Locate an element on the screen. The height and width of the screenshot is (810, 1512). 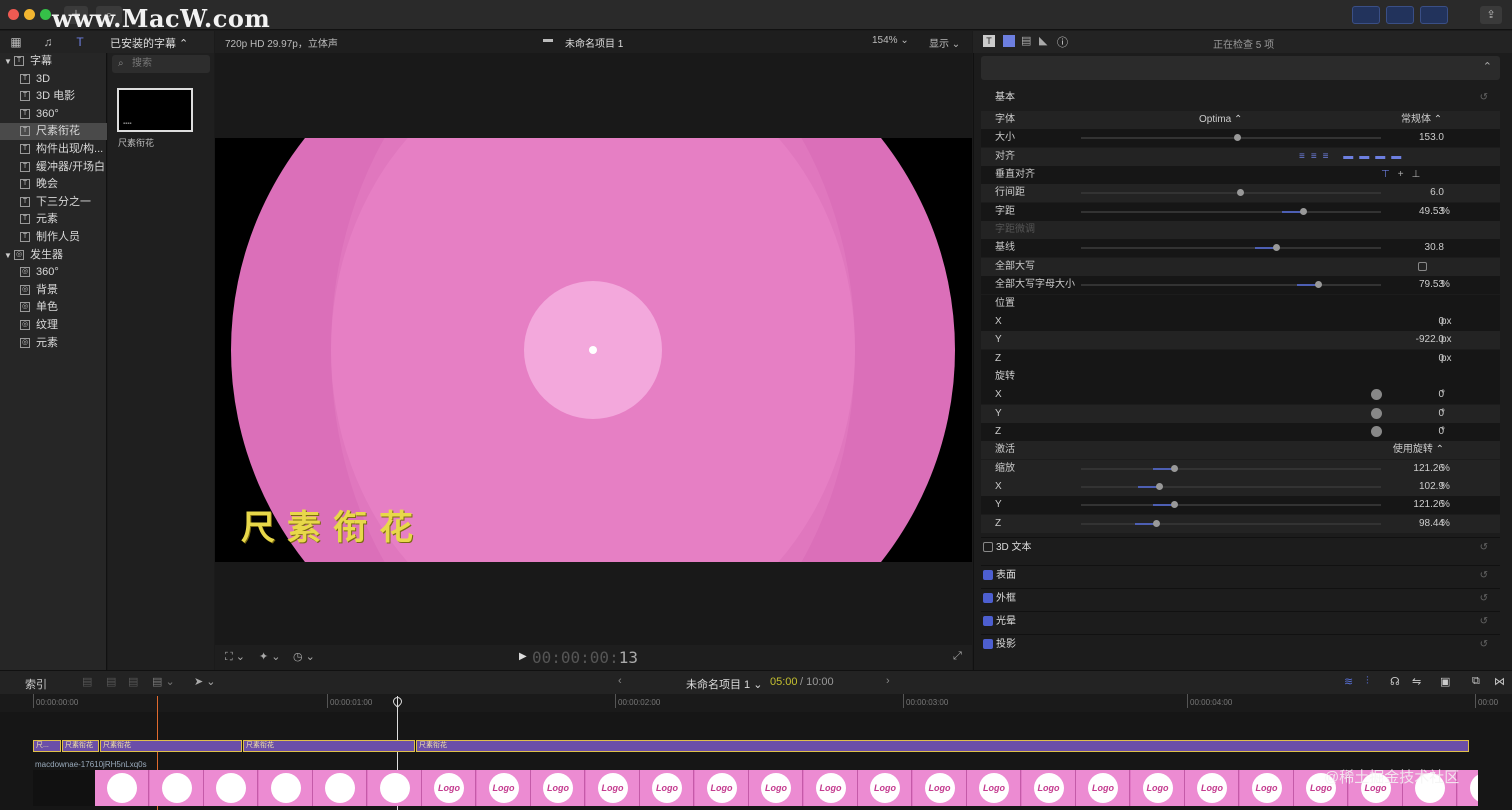
sidebar-item: T 晚会 is located at coordinates (53, 184).